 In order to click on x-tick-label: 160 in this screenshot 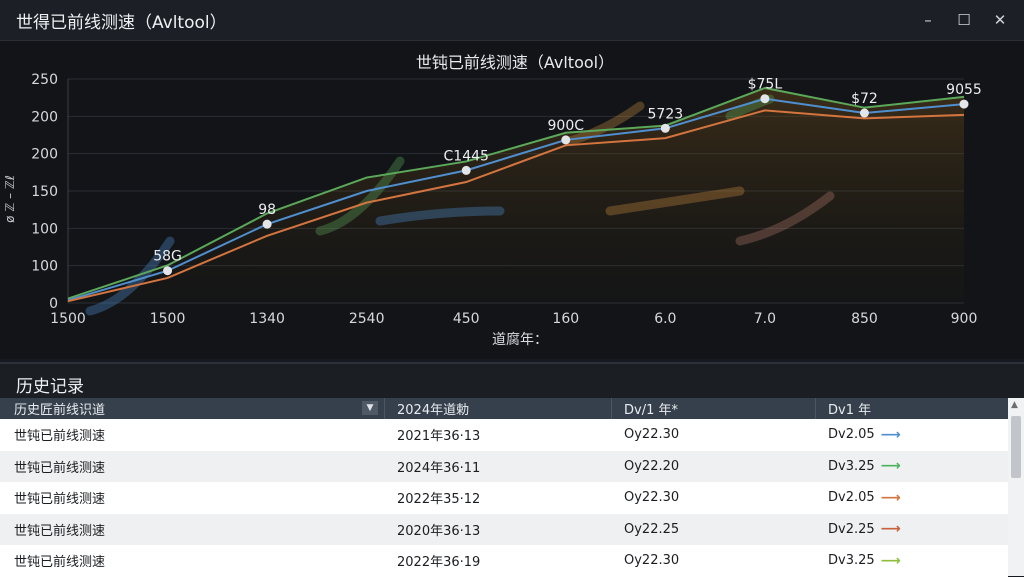, I will do `click(565, 319)`.